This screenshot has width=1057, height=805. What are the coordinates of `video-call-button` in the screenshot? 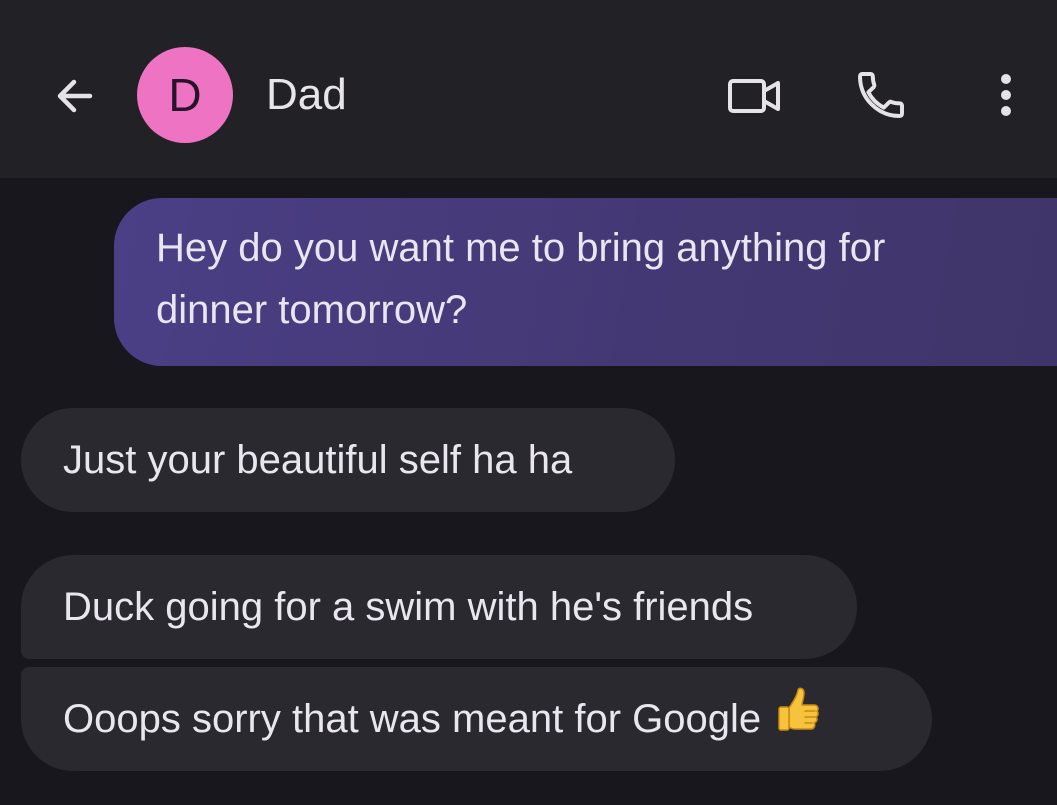 It's located at (755, 96).